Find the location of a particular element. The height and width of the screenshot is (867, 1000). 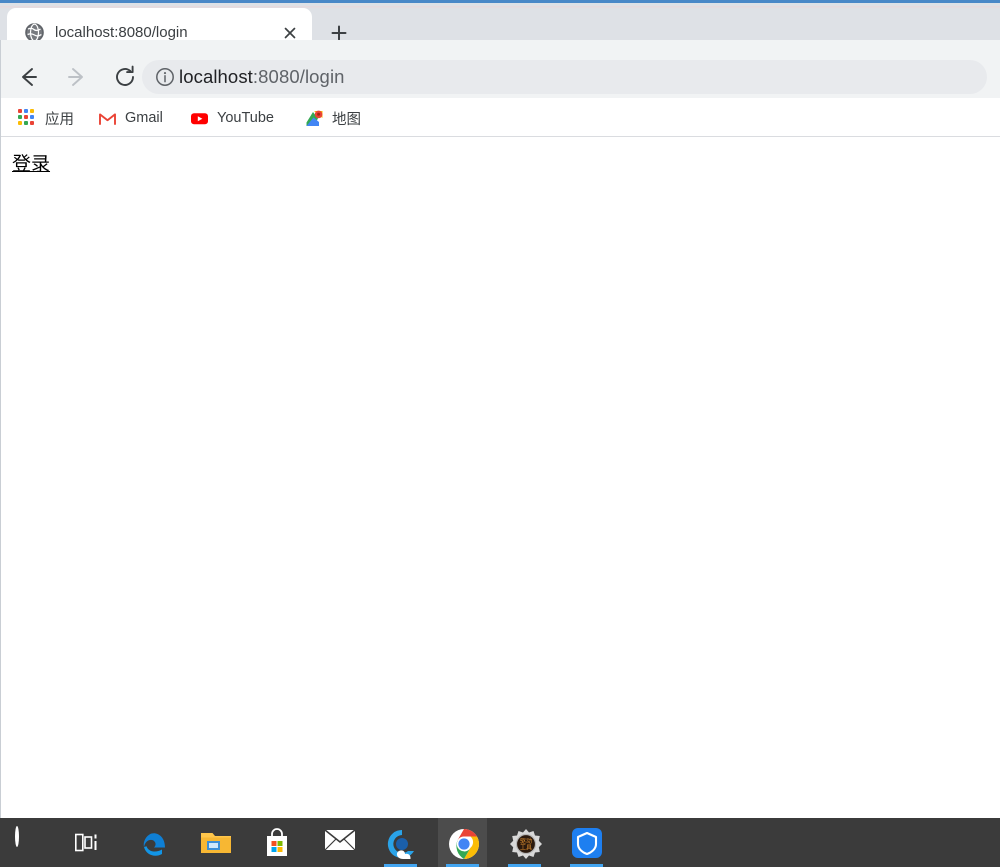

svg-text: 工具 is located at coordinates (525, 847).